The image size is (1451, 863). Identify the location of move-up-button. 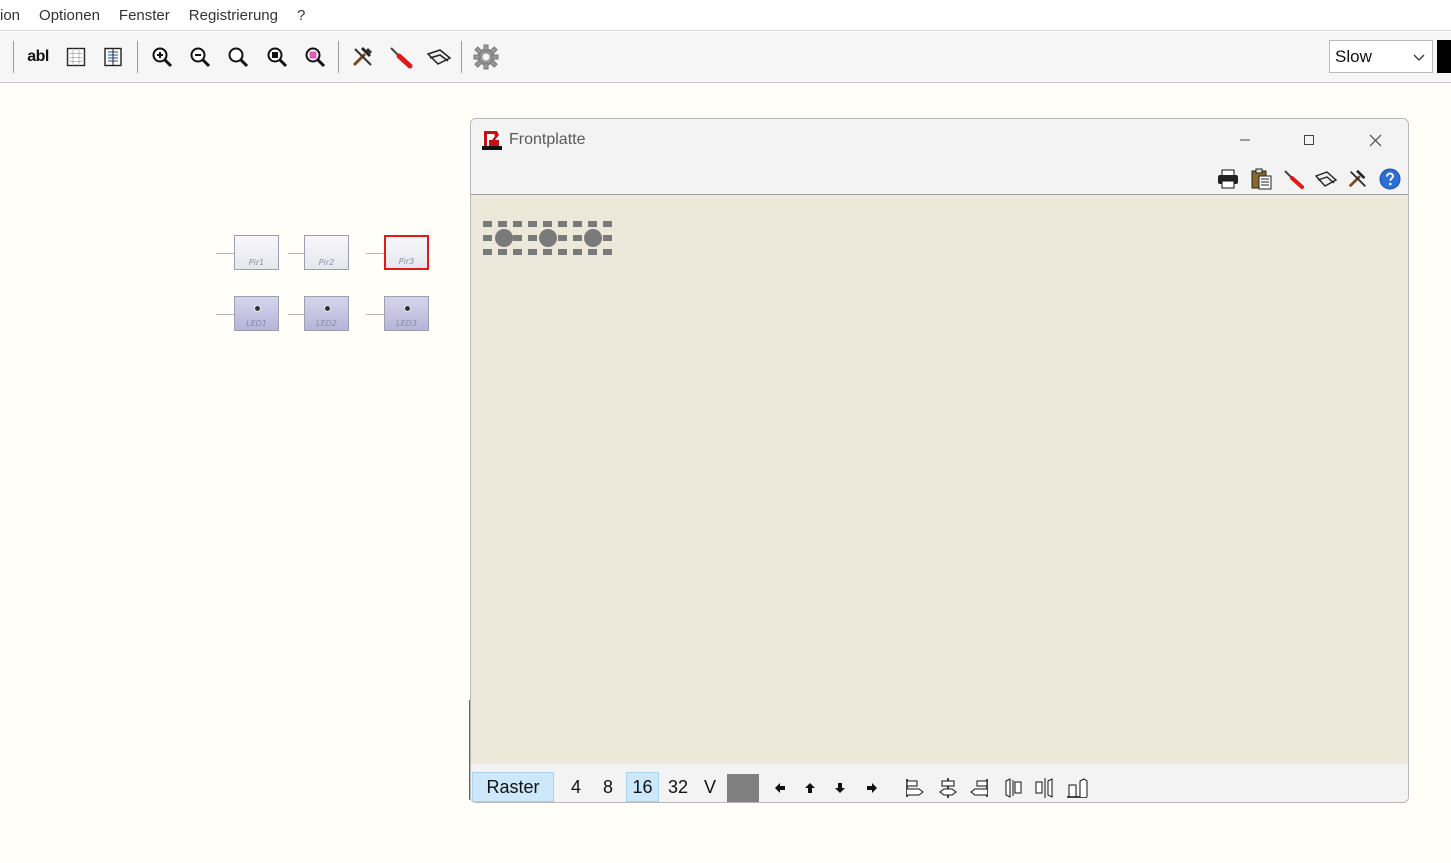
(810, 788).